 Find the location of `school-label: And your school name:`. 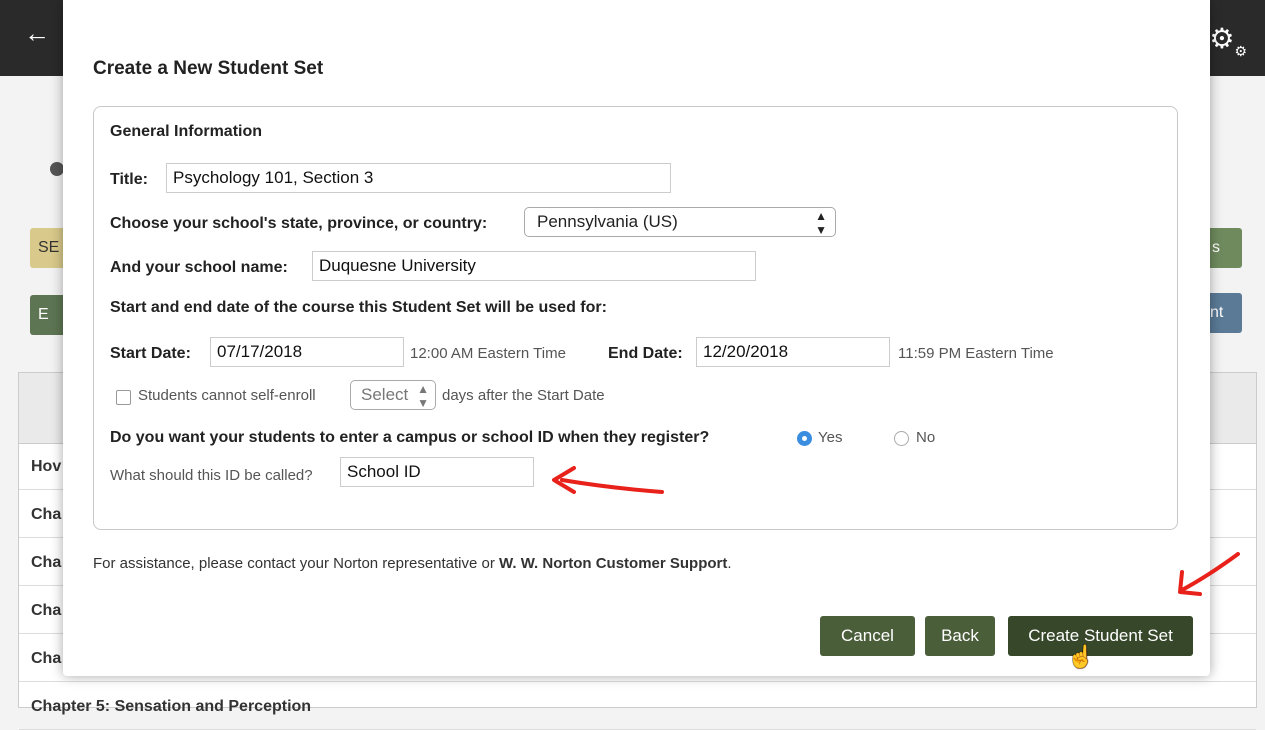

school-label: And your school name: is located at coordinates (199, 267).